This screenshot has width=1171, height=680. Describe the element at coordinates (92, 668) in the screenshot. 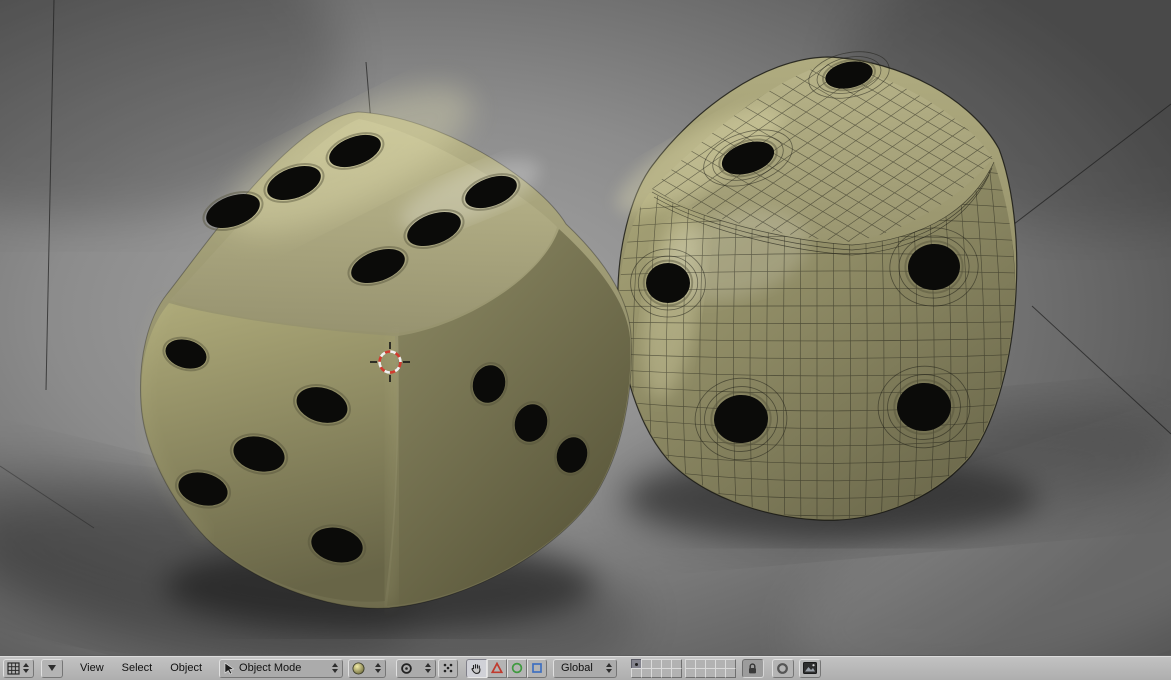

I see `menu-view: View` at that location.